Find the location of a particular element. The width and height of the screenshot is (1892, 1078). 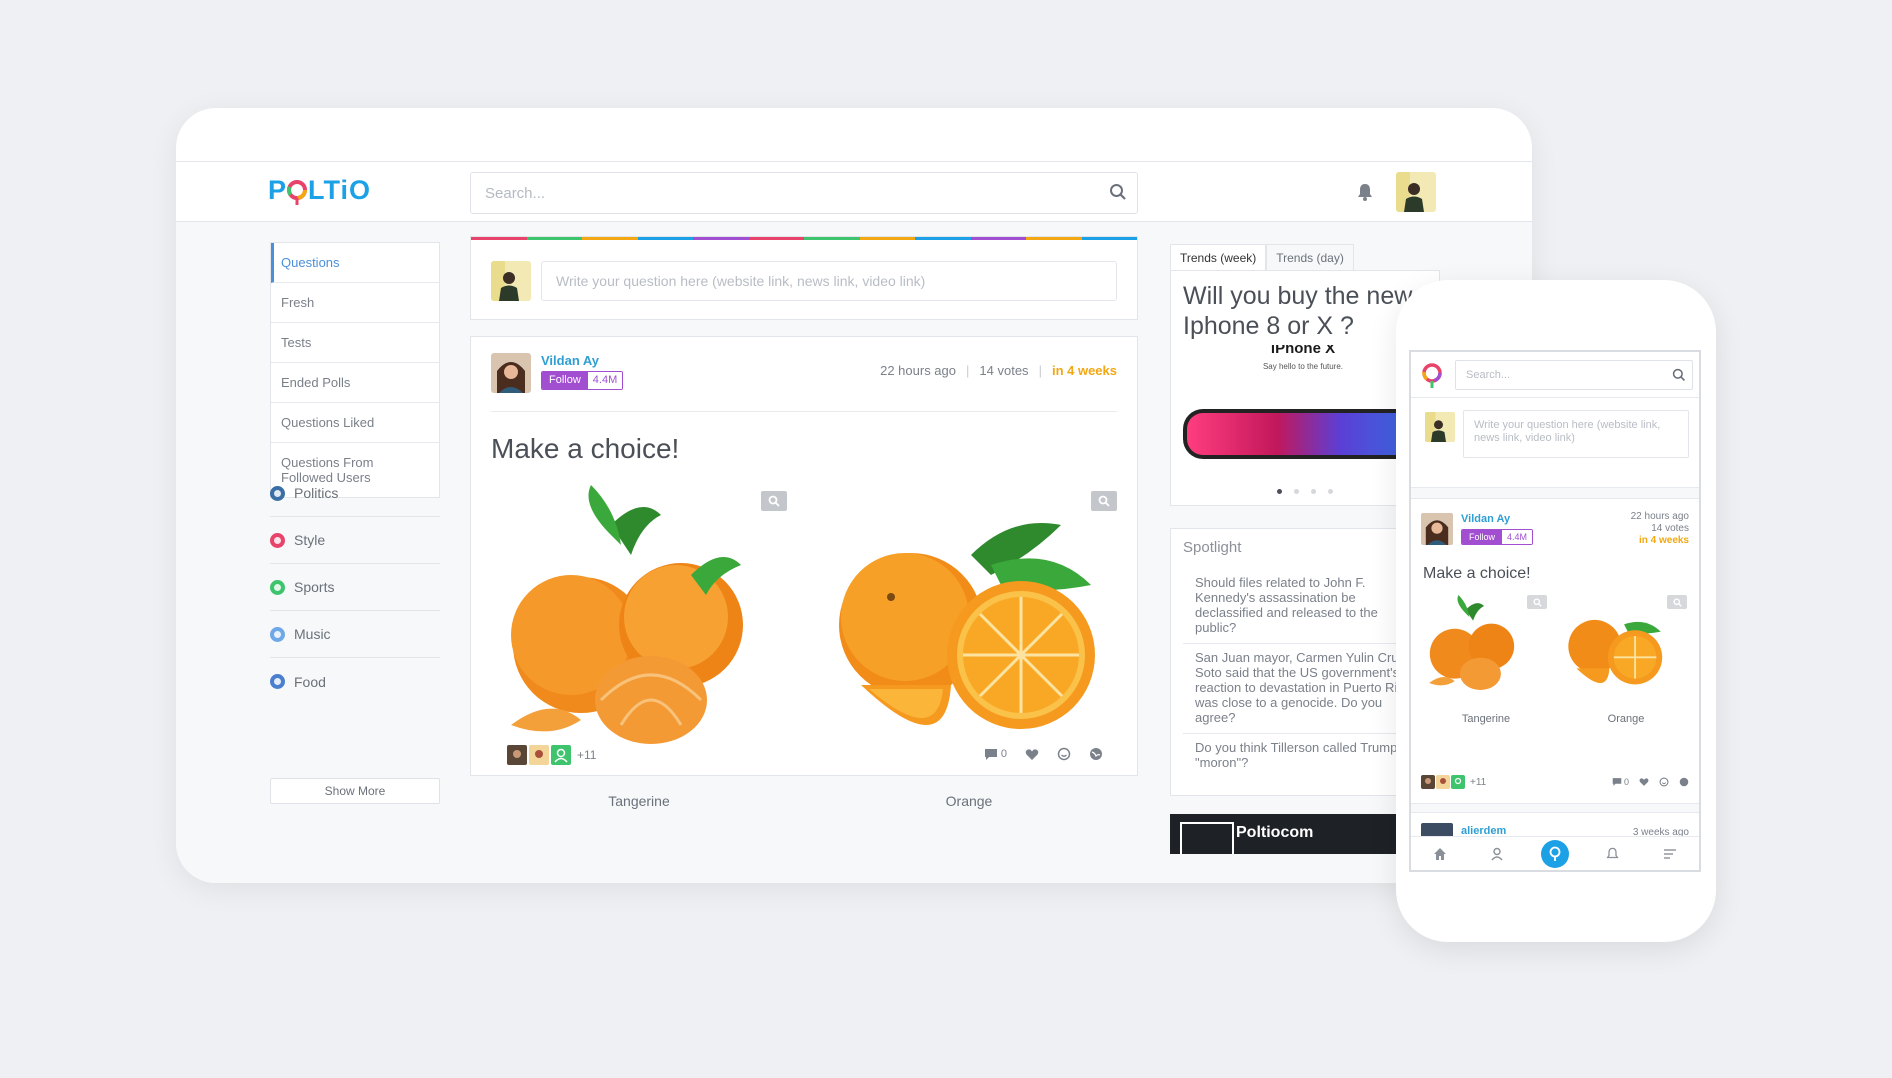

nav-item-fresh: Fresh is located at coordinates (355, 303).